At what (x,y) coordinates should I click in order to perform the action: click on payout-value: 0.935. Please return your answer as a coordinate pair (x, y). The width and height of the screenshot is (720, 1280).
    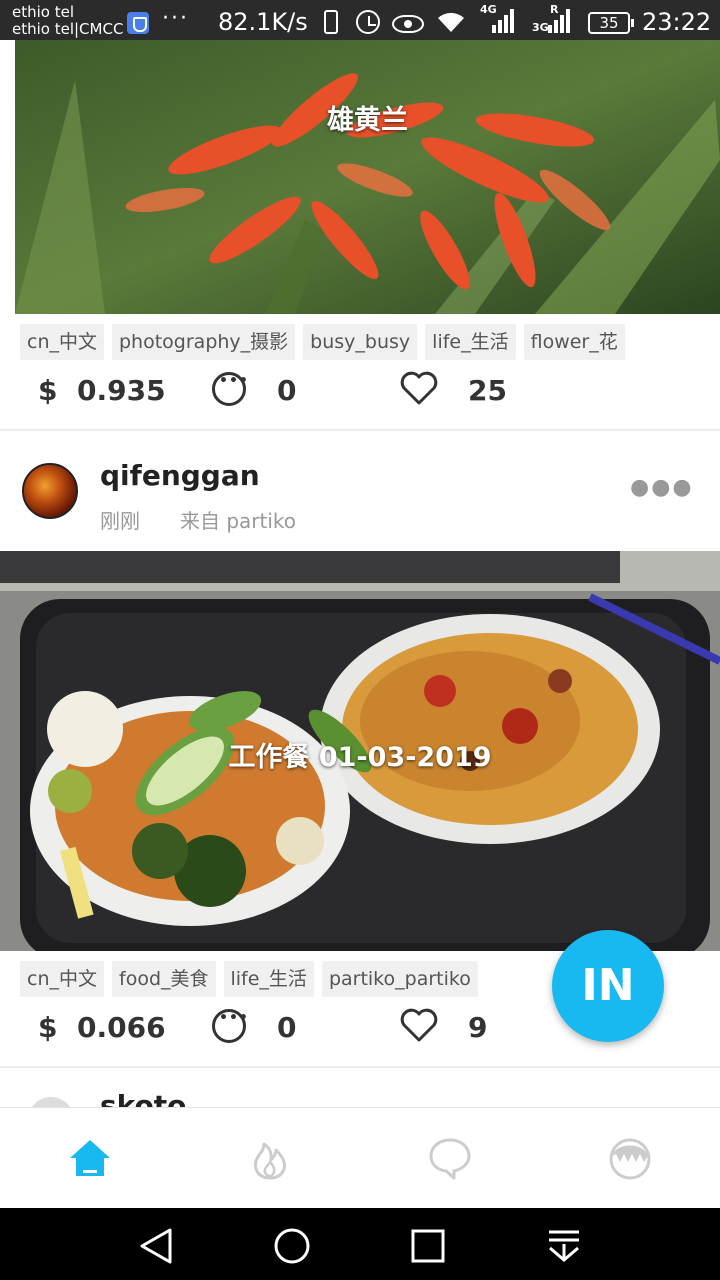
    Looking at the image, I should click on (121, 390).